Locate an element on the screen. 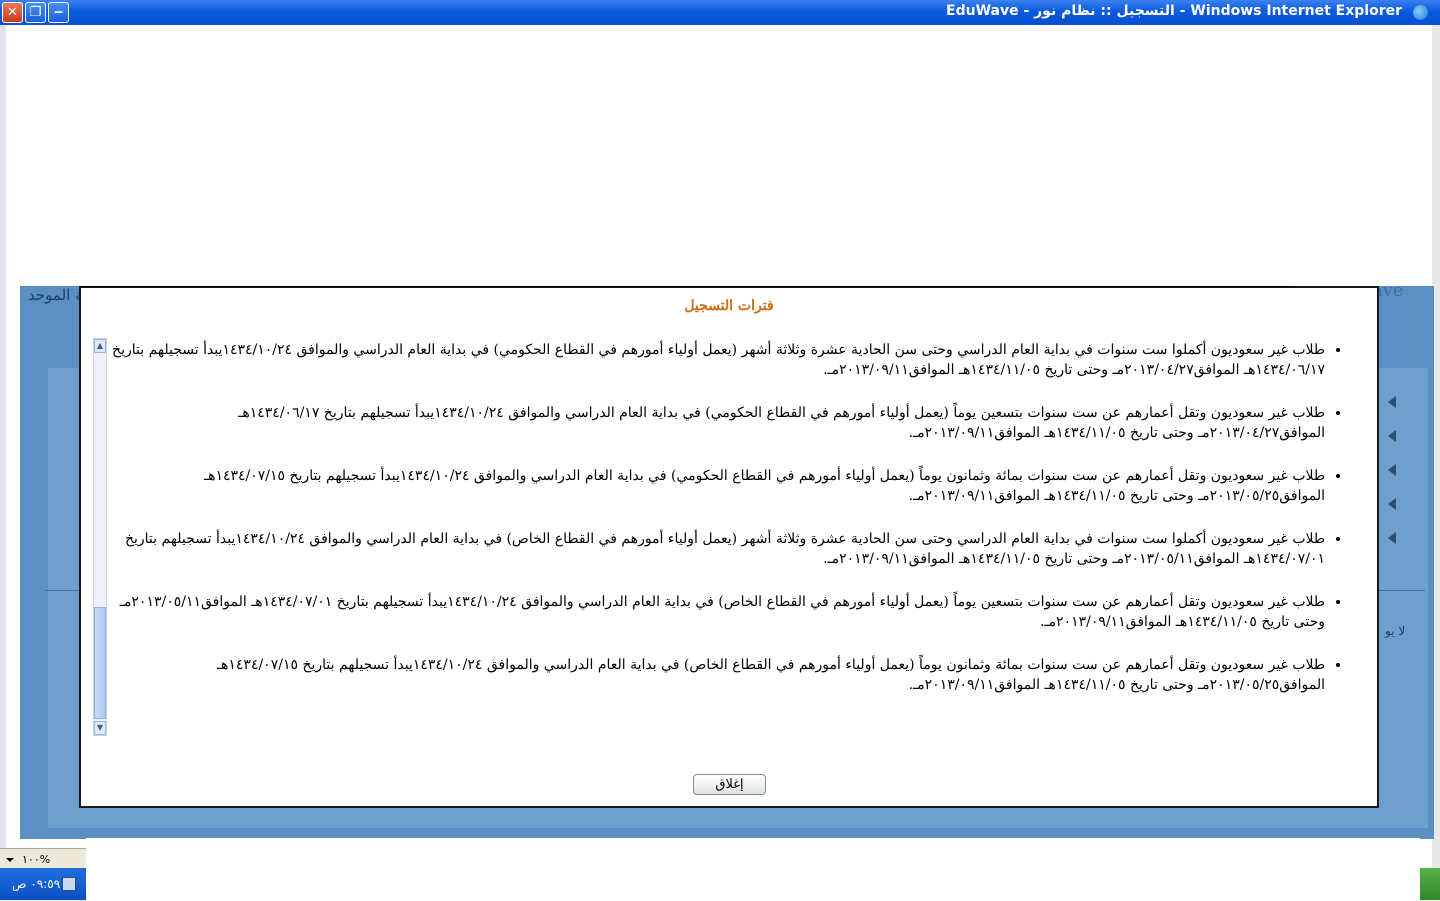  window-restore-button: ❐ is located at coordinates (35, 12).